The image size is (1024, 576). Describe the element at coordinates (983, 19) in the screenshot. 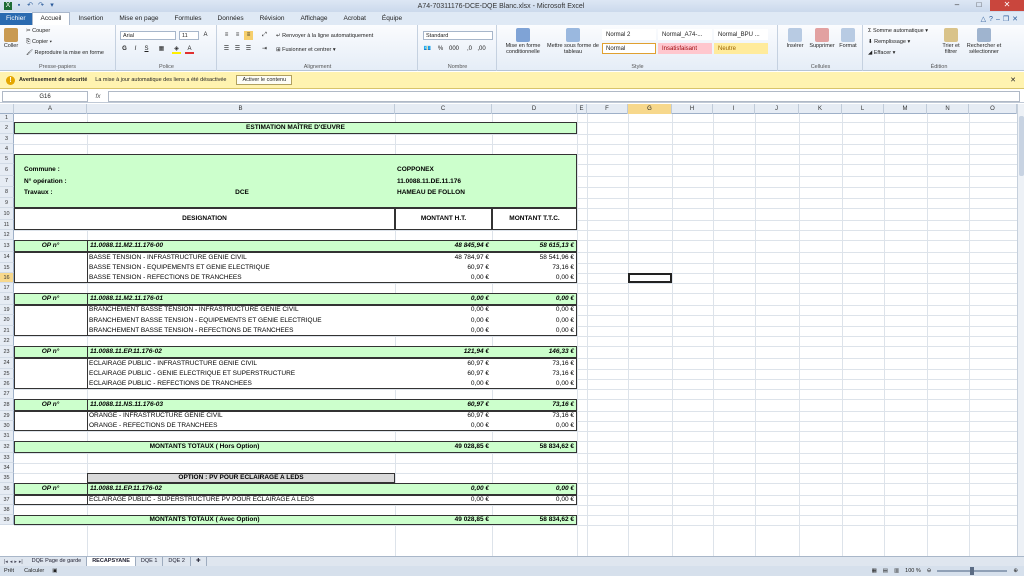

I see `minimize-ribbon-icon: △` at that location.